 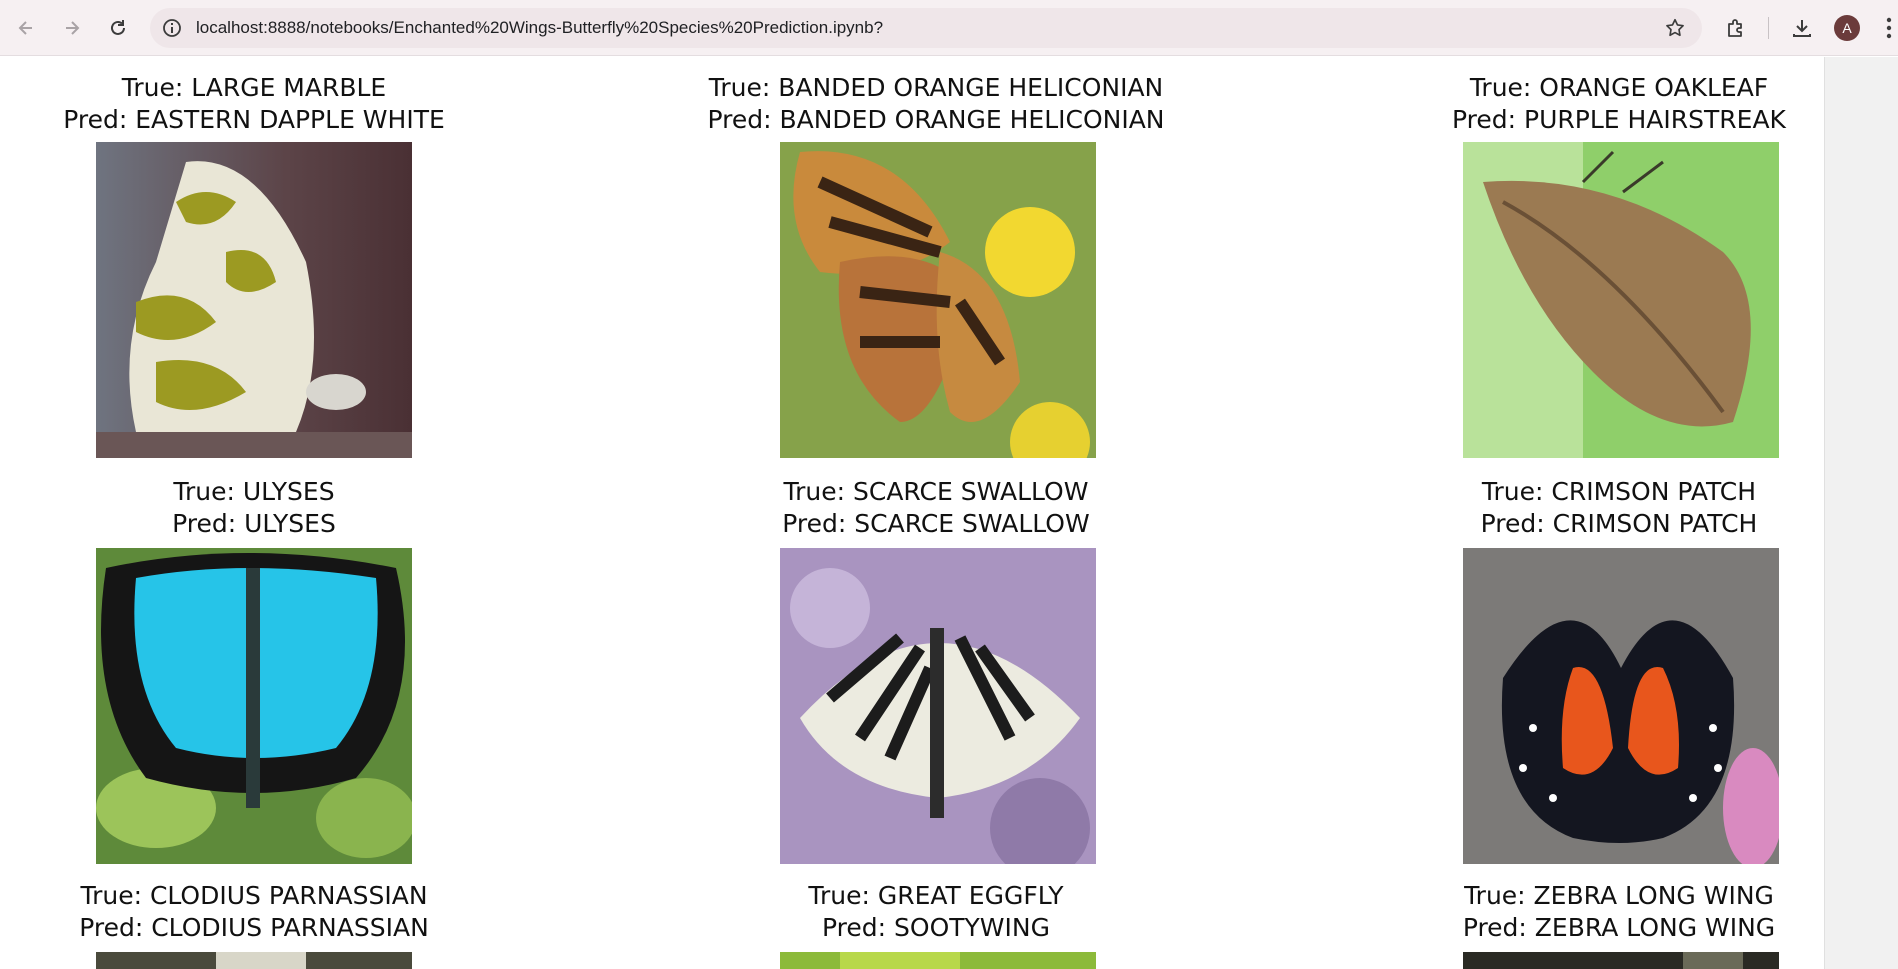 What do you see at coordinates (254, 927) in the screenshot?
I see `pred-label: Pred: CLODIUS PARNASSIAN` at bounding box center [254, 927].